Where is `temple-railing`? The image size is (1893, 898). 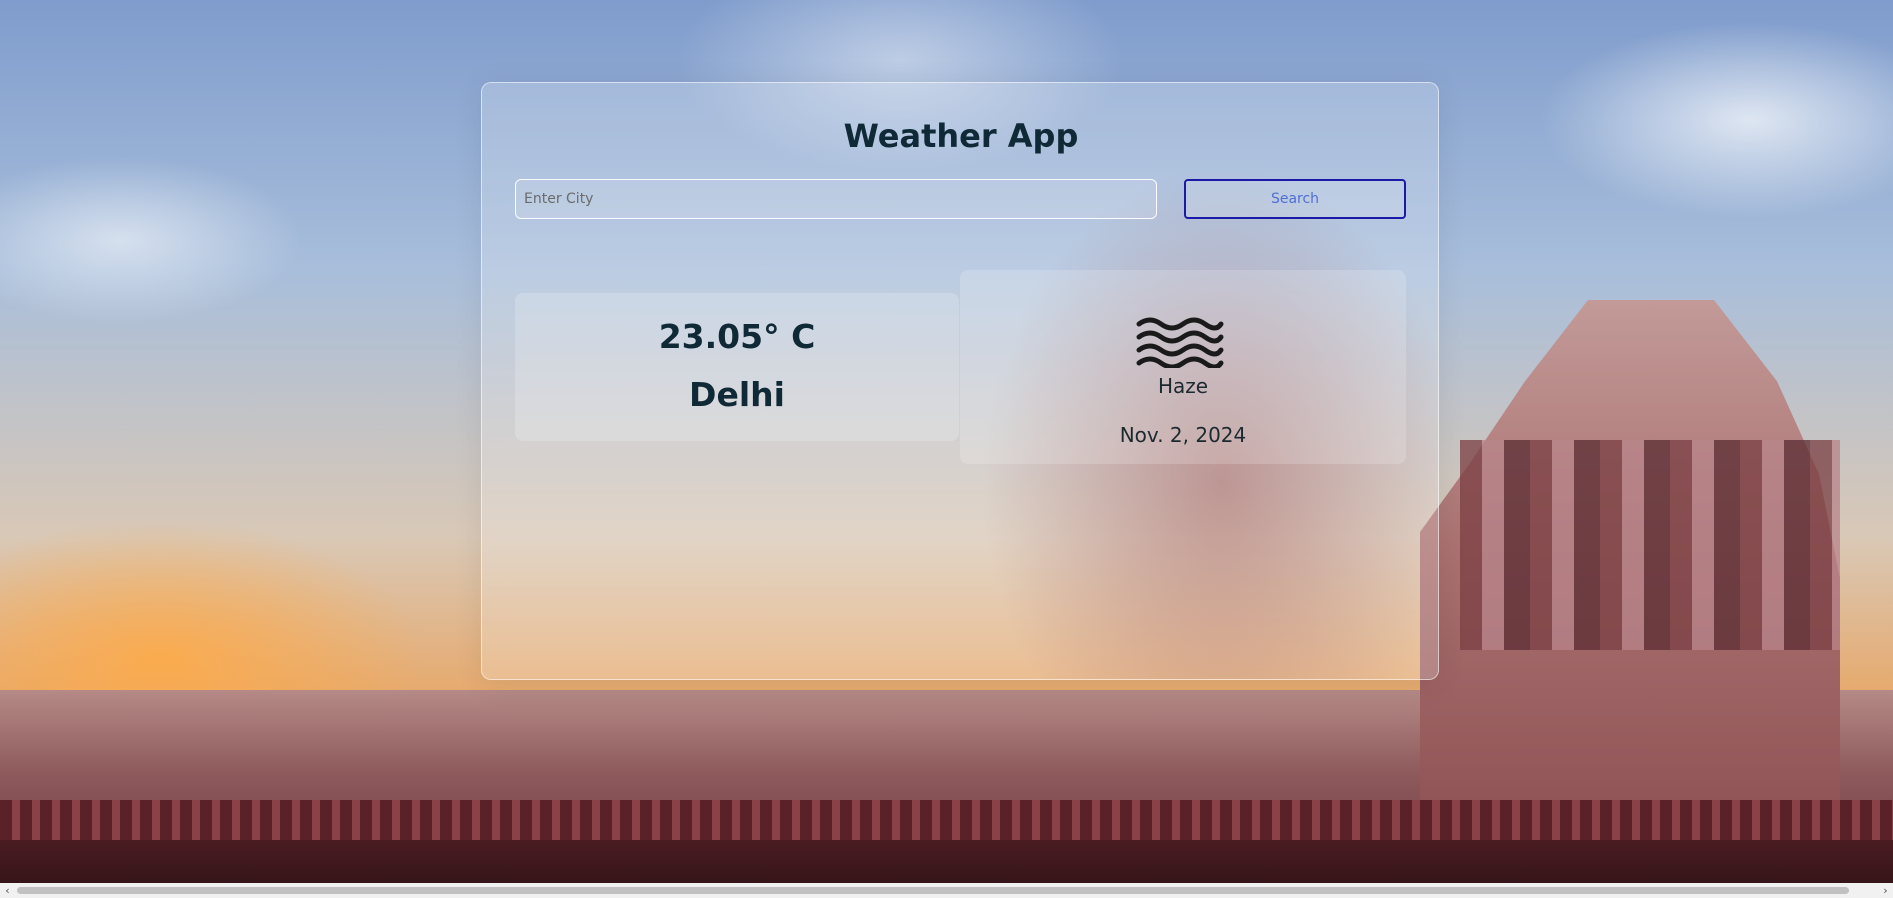 temple-railing is located at coordinates (946, 820).